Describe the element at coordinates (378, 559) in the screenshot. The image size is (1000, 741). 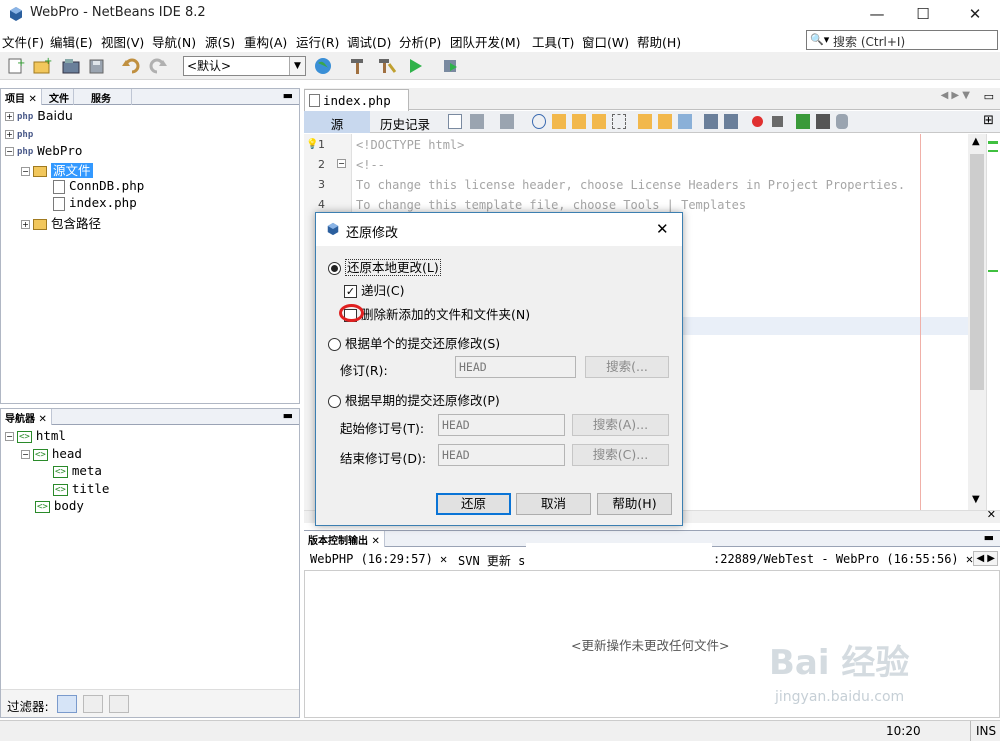
I see `output-tab-webphp: WebPHP (16:29:57) ✕` at that location.